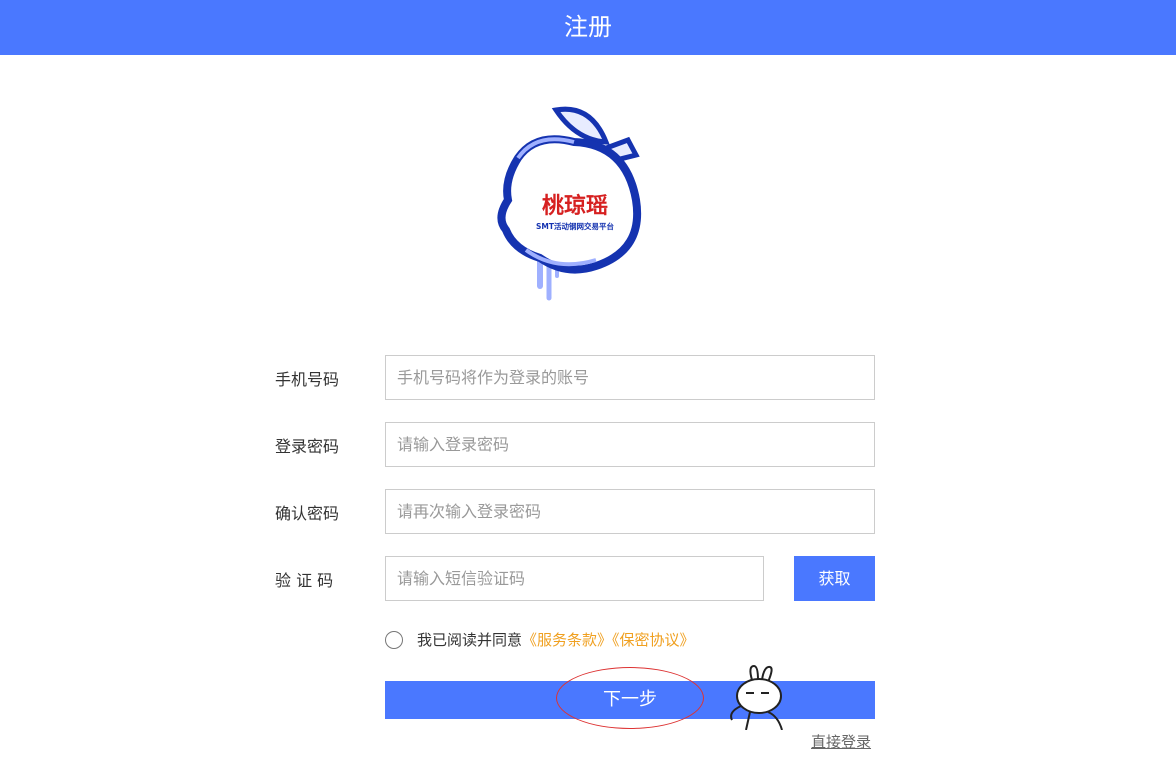 The image size is (1176, 781). I want to click on brand-logo: 桃琼瑶 SMT活动钢网交易平台, so click(569, 203).